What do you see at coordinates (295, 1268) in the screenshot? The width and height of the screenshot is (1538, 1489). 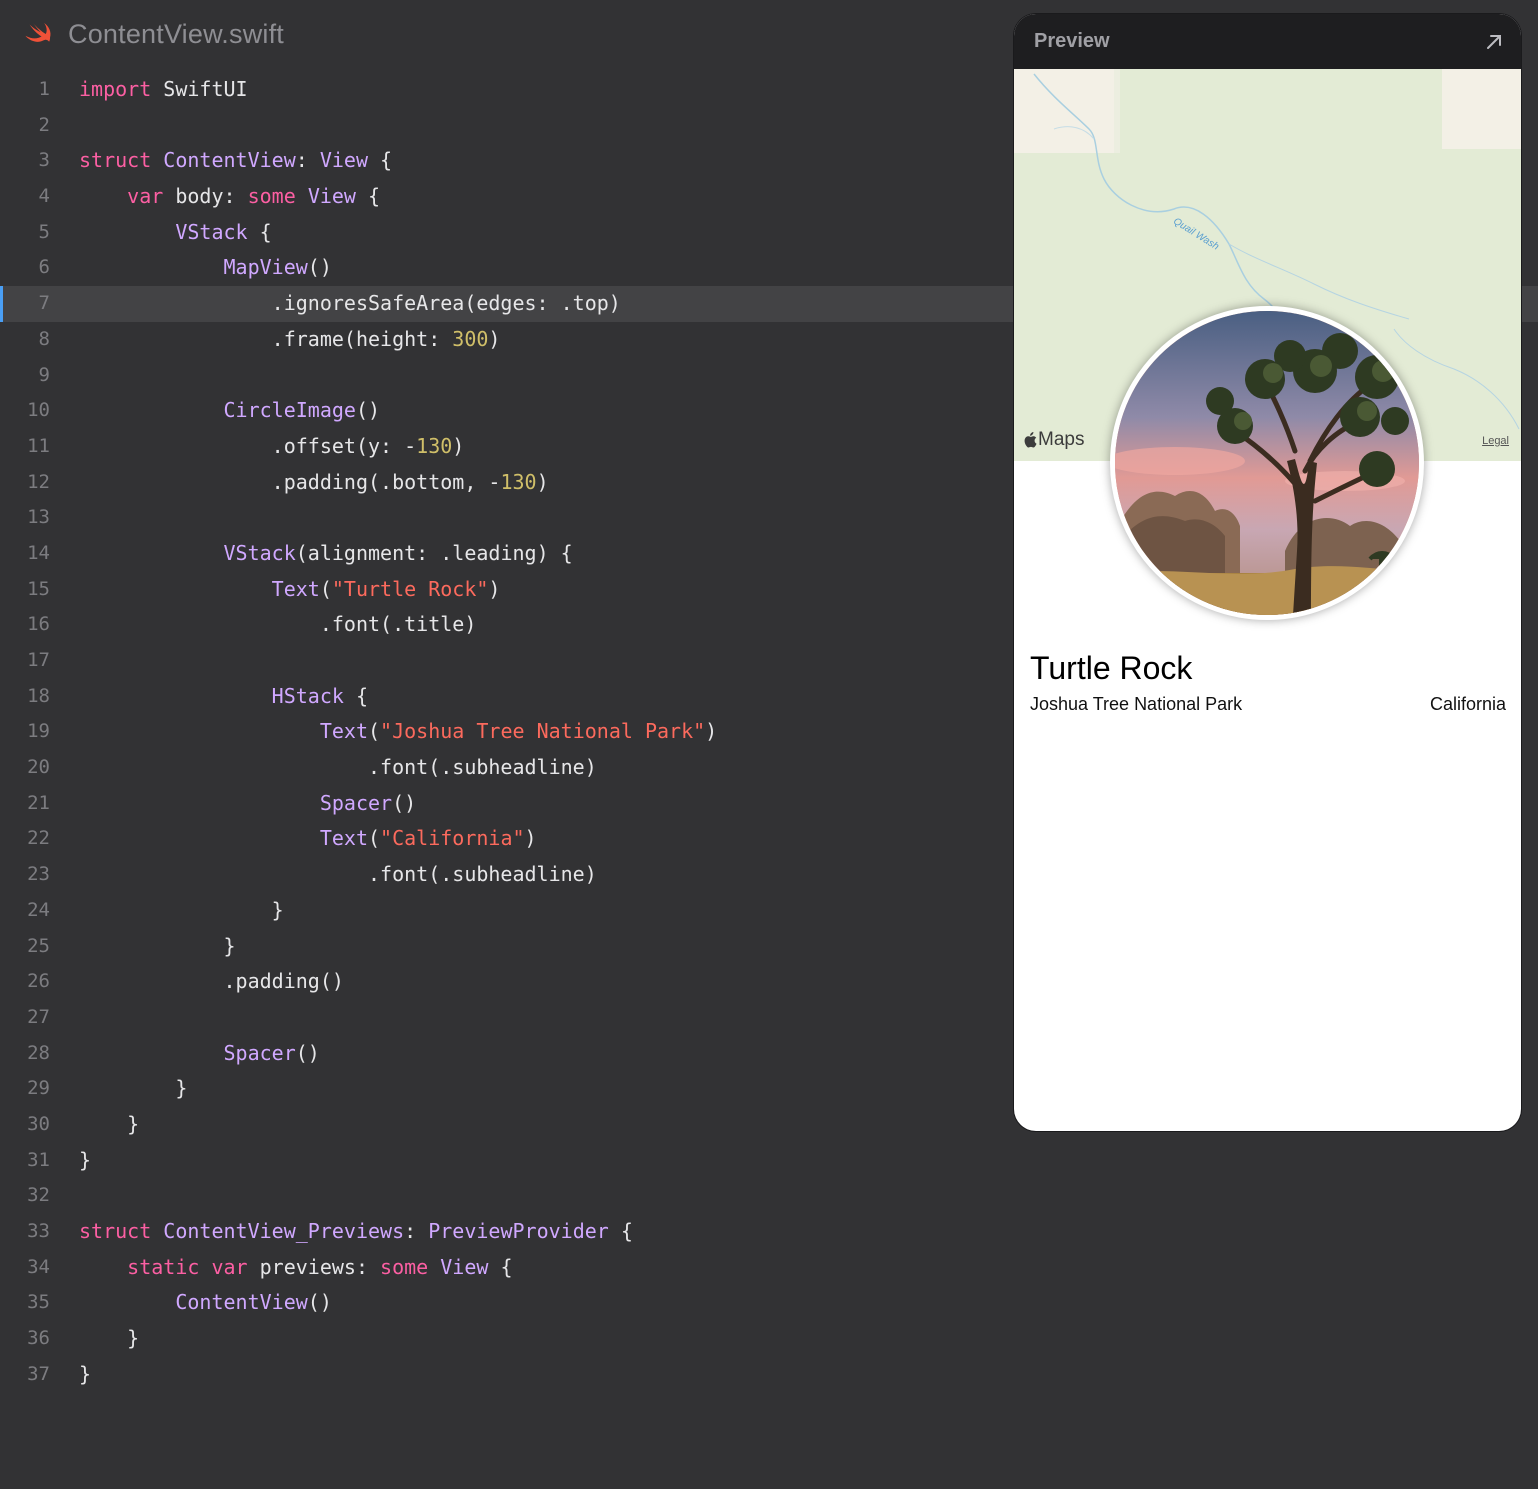 I see `line-code: static var previews: some View {` at bounding box center [295, 1268].